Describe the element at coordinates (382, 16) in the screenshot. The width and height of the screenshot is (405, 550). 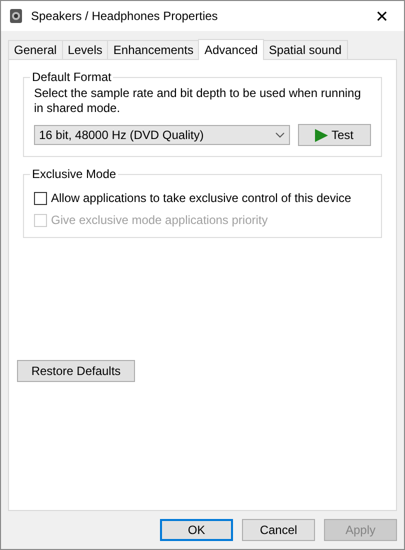
I see `close-button: ✕` at that location.